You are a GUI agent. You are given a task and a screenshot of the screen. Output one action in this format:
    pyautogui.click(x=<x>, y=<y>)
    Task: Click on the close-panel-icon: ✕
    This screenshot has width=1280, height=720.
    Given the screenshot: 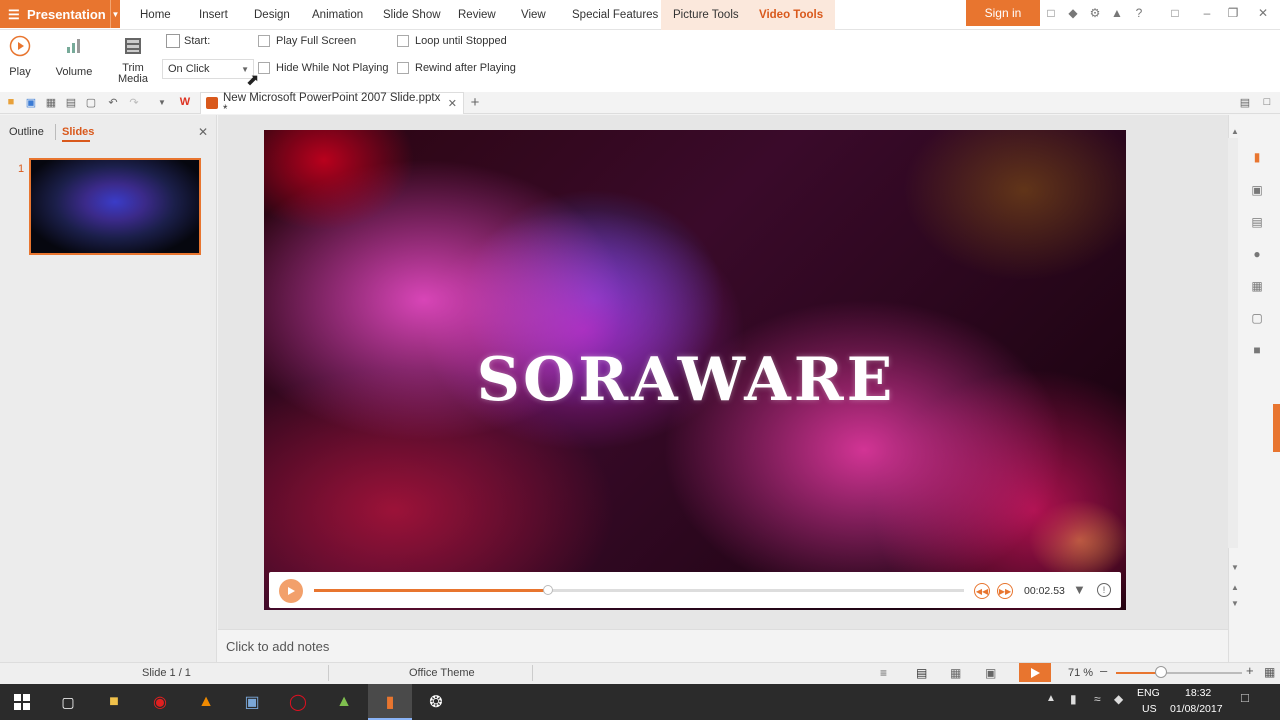 What is the action you would take?
    pyautogui.click(x=203, y=132)
    